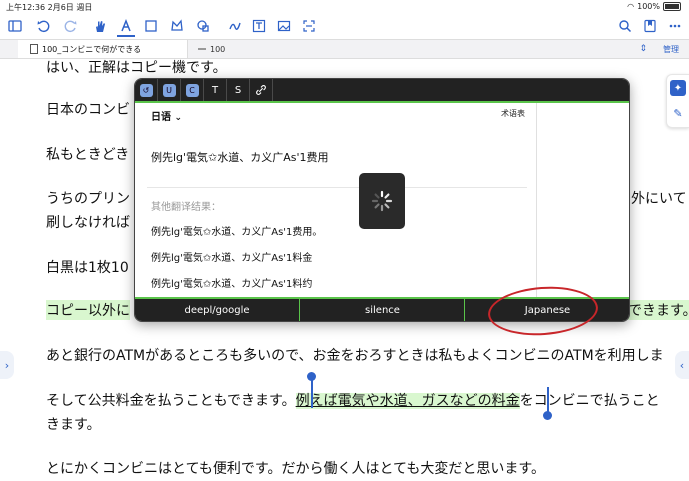 This screenshot has width=689, height=481. What do you see at coordinates (382, 90) in the screenshot?
I see `popup-toolbar: ↺ U C T S` at bounding box center [382, 90].